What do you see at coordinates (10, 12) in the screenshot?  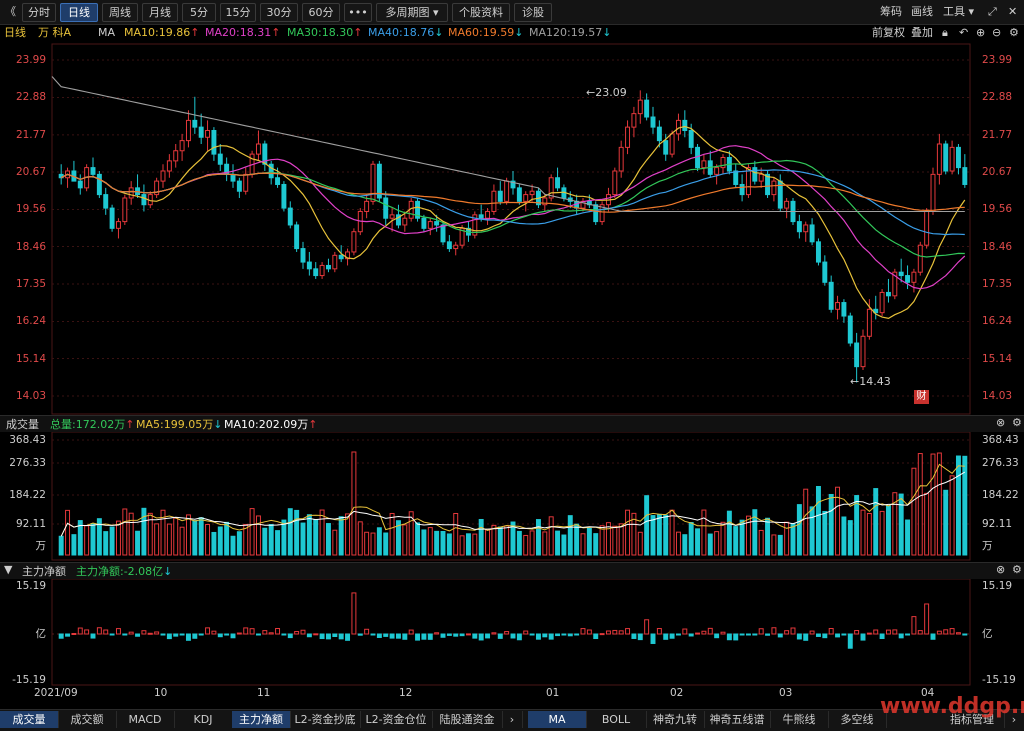 I see `back-icon: 《` at bounding box center [10, 12].